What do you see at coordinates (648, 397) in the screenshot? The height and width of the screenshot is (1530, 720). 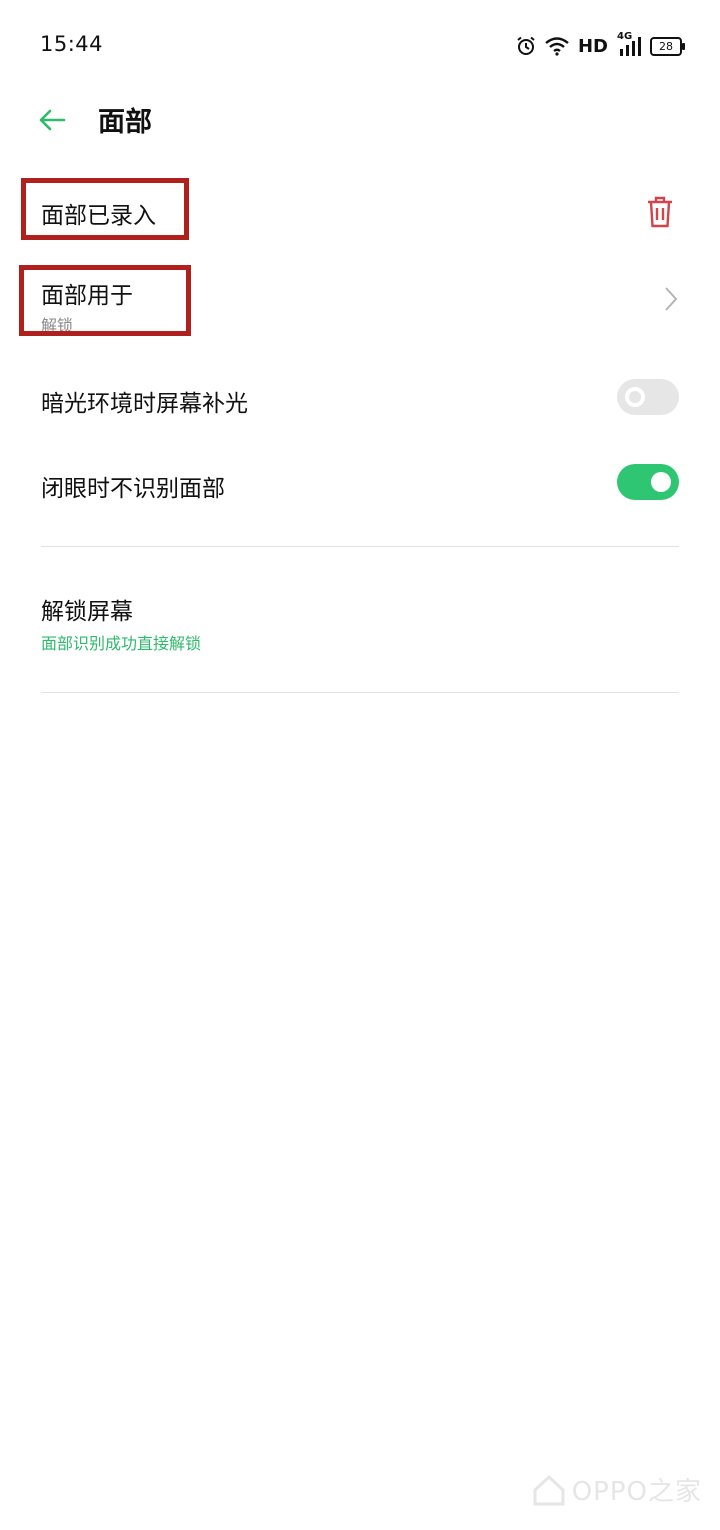 I see `screen-fill-light-toggle` at bounding box center [648, 397].